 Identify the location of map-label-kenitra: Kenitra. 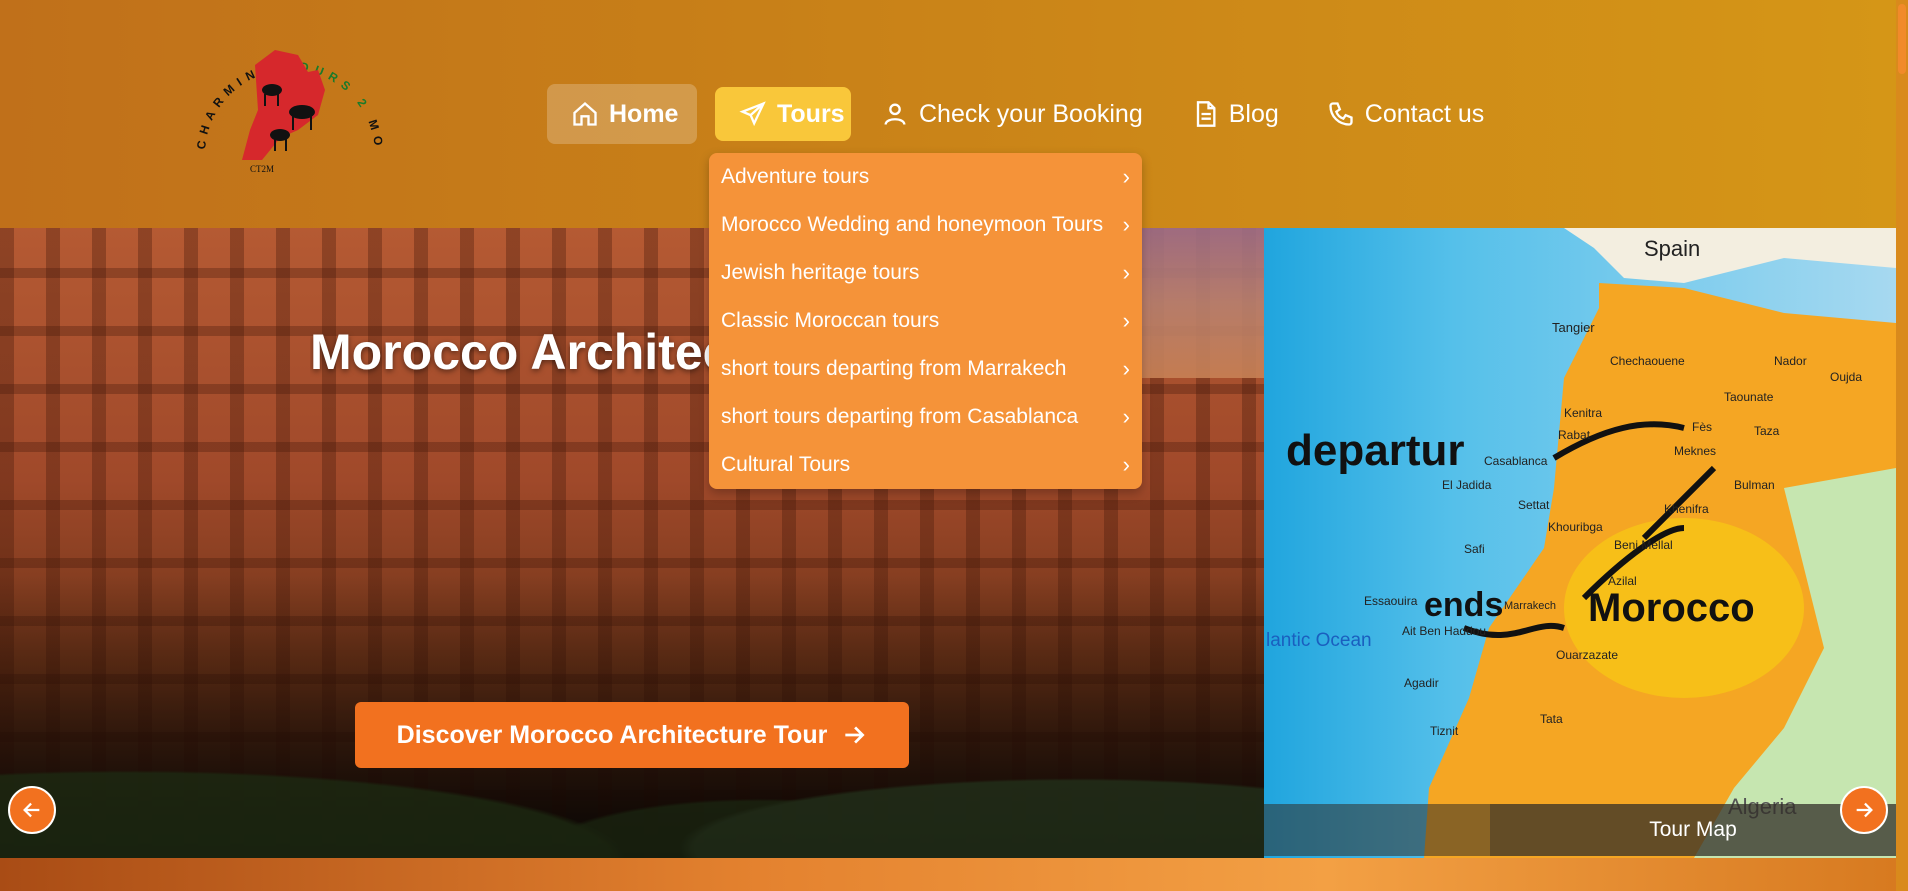
(1583, 413).